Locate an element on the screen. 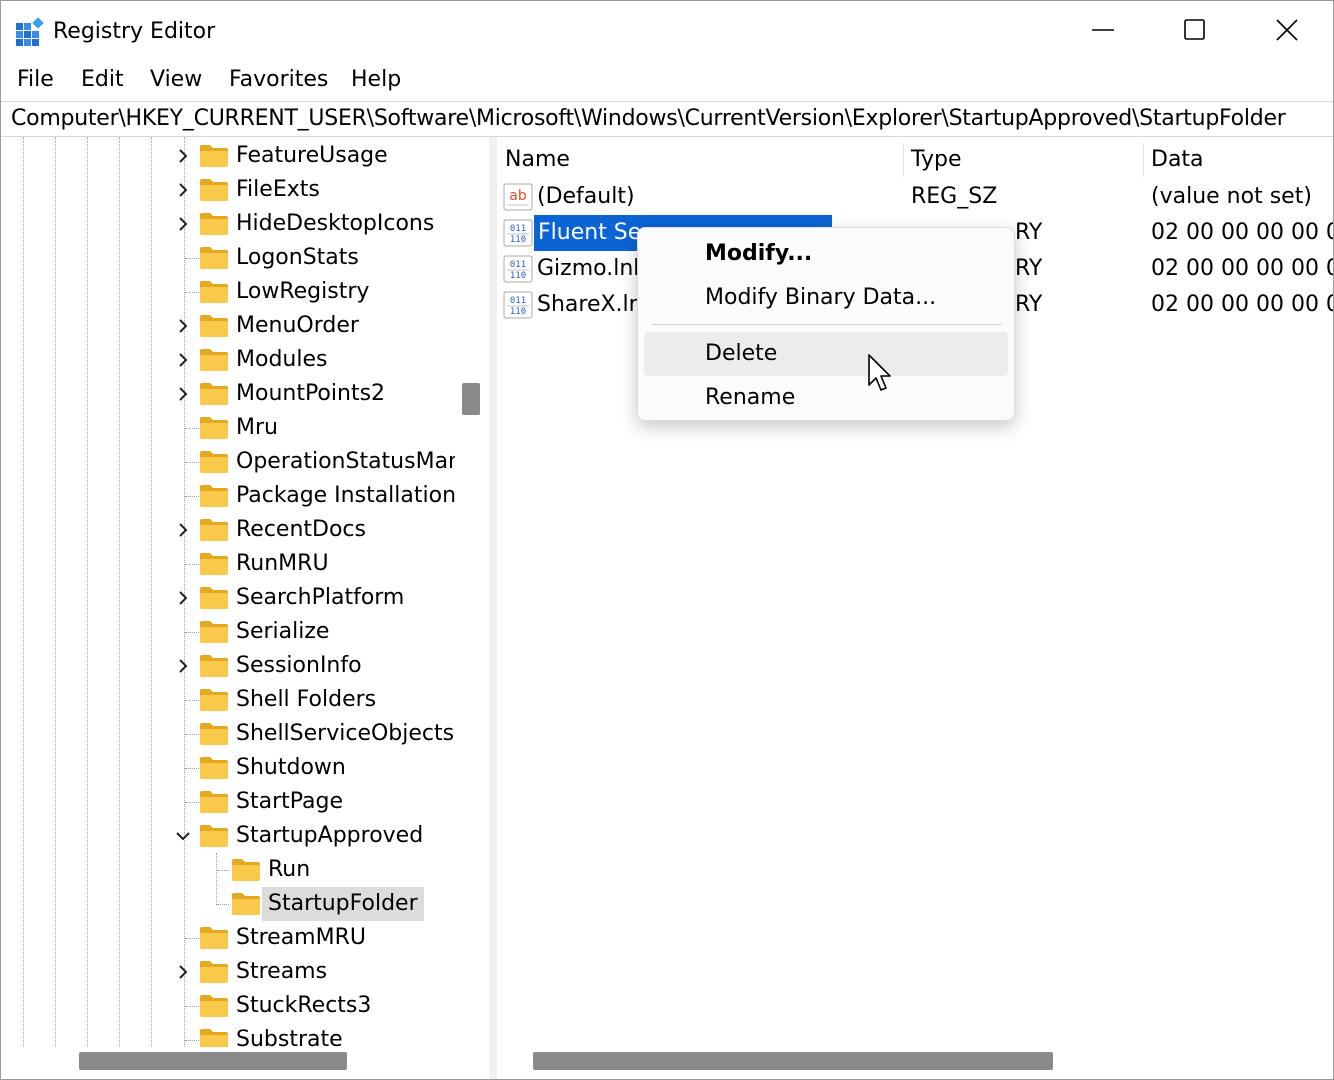 The width and height of the screenshot is (1334, 1080). tree-item-label: LogonStats is located at coordinates (297, 257).